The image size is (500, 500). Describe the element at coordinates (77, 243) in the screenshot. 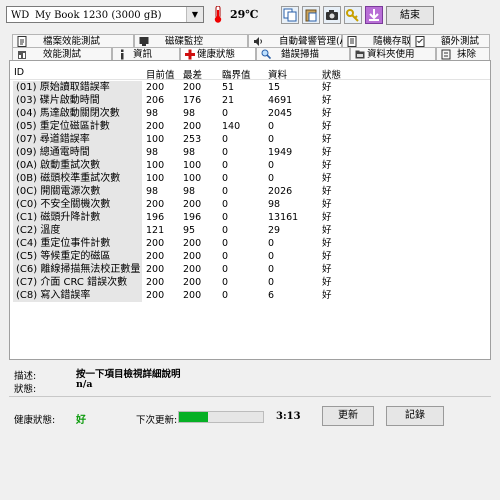

I see `cell-attribute: (C4) 重定位事件計數` at that location.